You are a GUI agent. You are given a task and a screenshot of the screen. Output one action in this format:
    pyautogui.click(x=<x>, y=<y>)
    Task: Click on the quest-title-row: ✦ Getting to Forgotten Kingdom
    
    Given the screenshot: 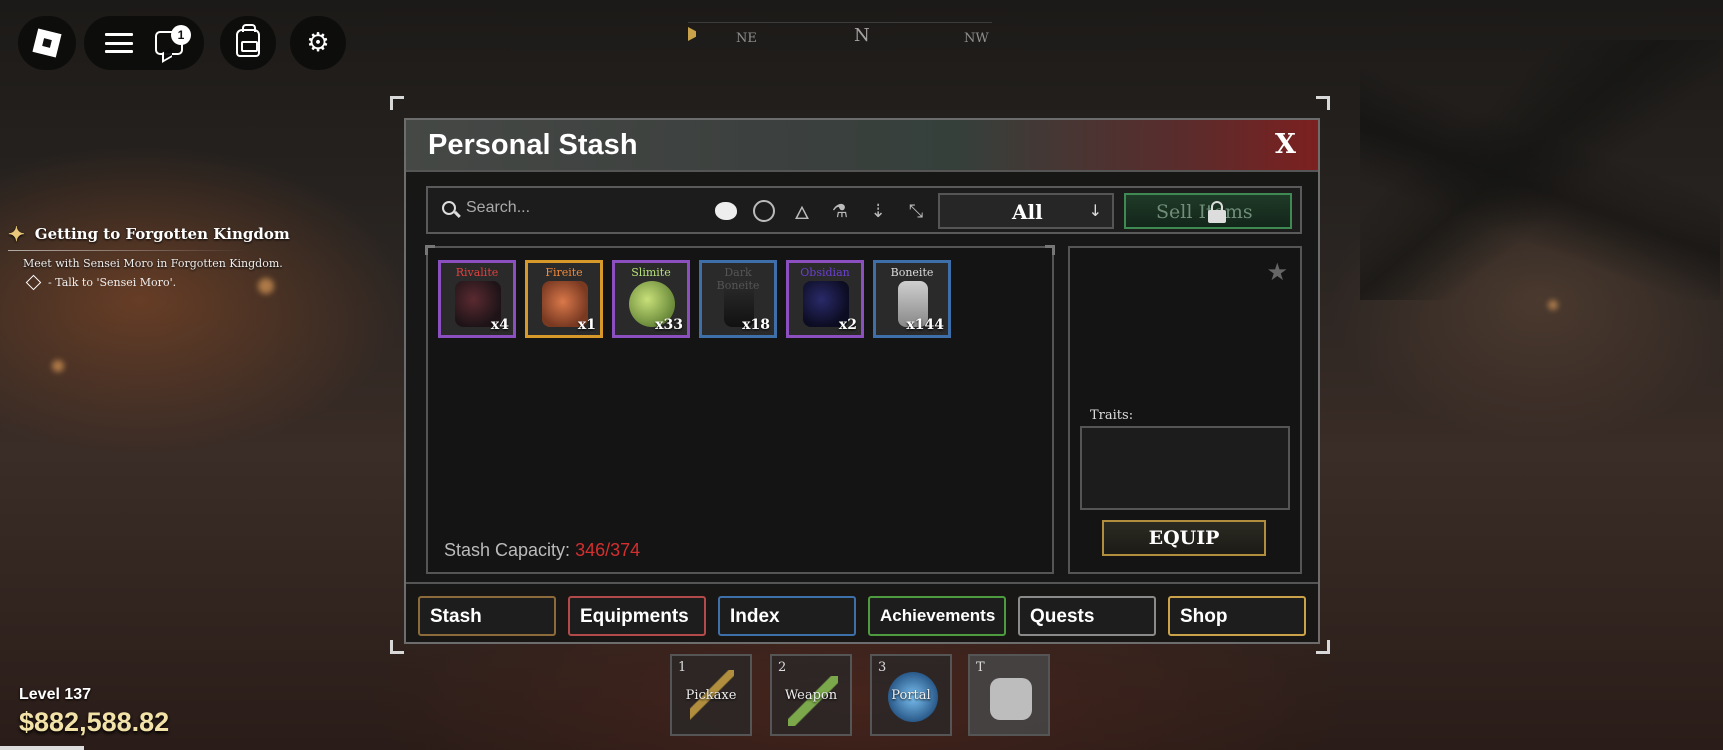 What is the action you would take?
    pyautogui.click(x=158, y=234)
    